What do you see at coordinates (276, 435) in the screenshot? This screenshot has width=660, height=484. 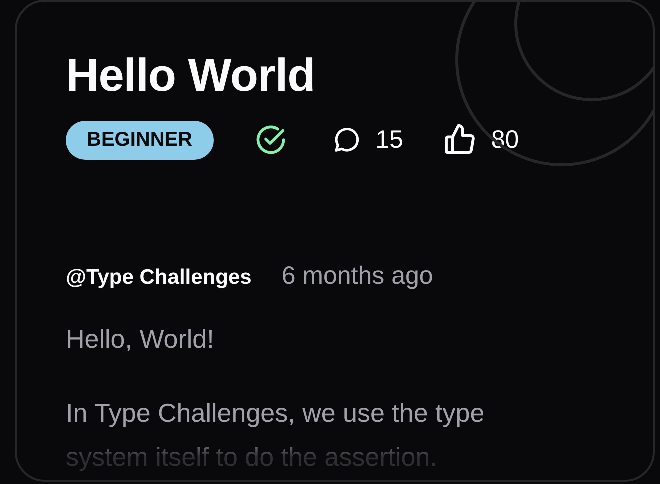 I see `description-text: In Type Challenges, we use the type system itself to do the assertion.` at bounding box center [276, 435].